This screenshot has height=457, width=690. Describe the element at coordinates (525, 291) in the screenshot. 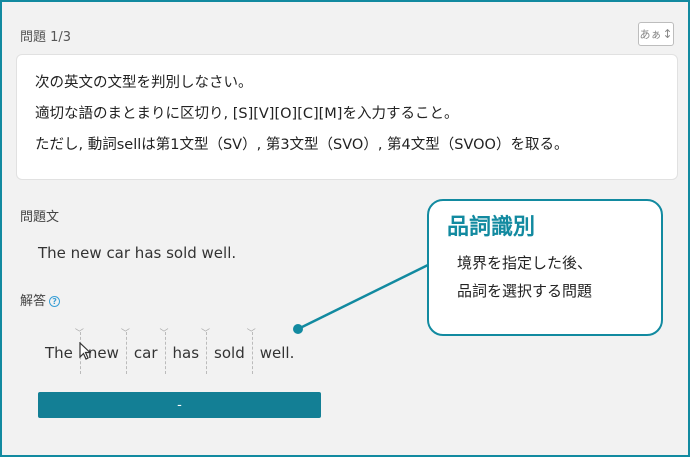

I see `callout-line: 品詞を選択する問題` at that location.